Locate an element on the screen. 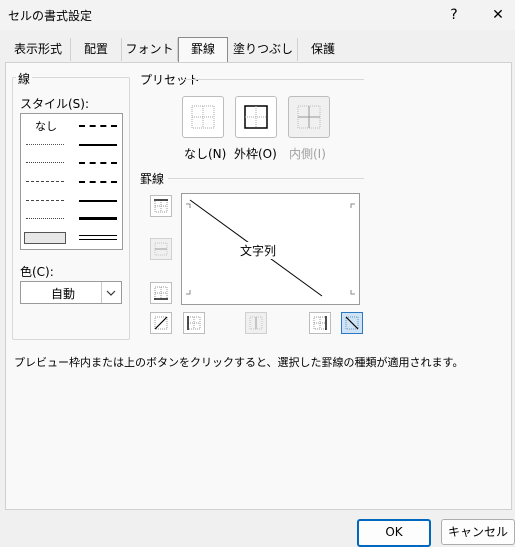  border-left-icon is located at coordinates (194, 323).